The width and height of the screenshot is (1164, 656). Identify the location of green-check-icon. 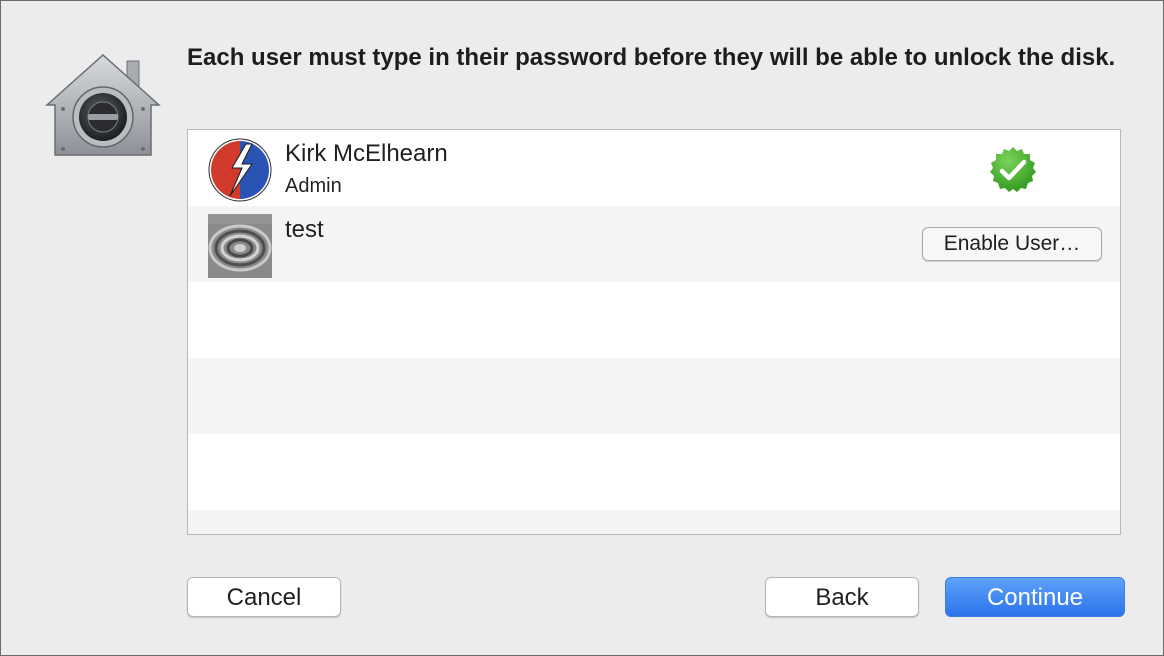
(1013, 170).